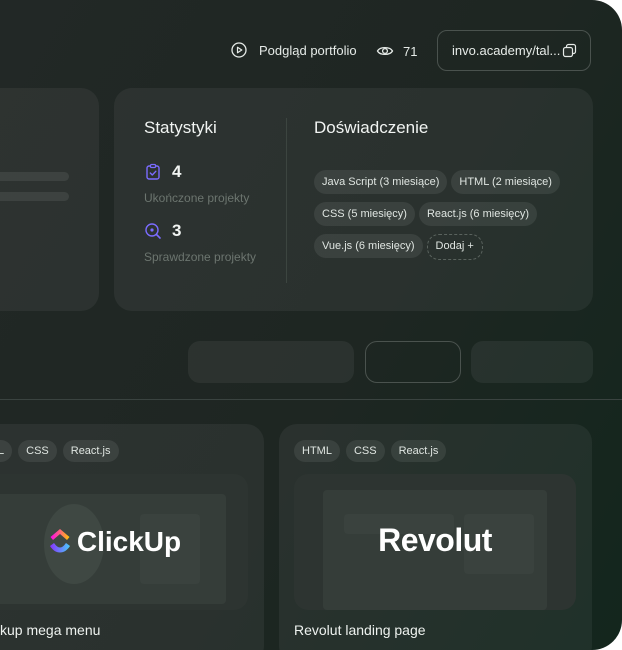 The width and height of the screenshot is (622, 650). I want to click on experience-chip: React.js (6 miesięcy), so click(478, 214).